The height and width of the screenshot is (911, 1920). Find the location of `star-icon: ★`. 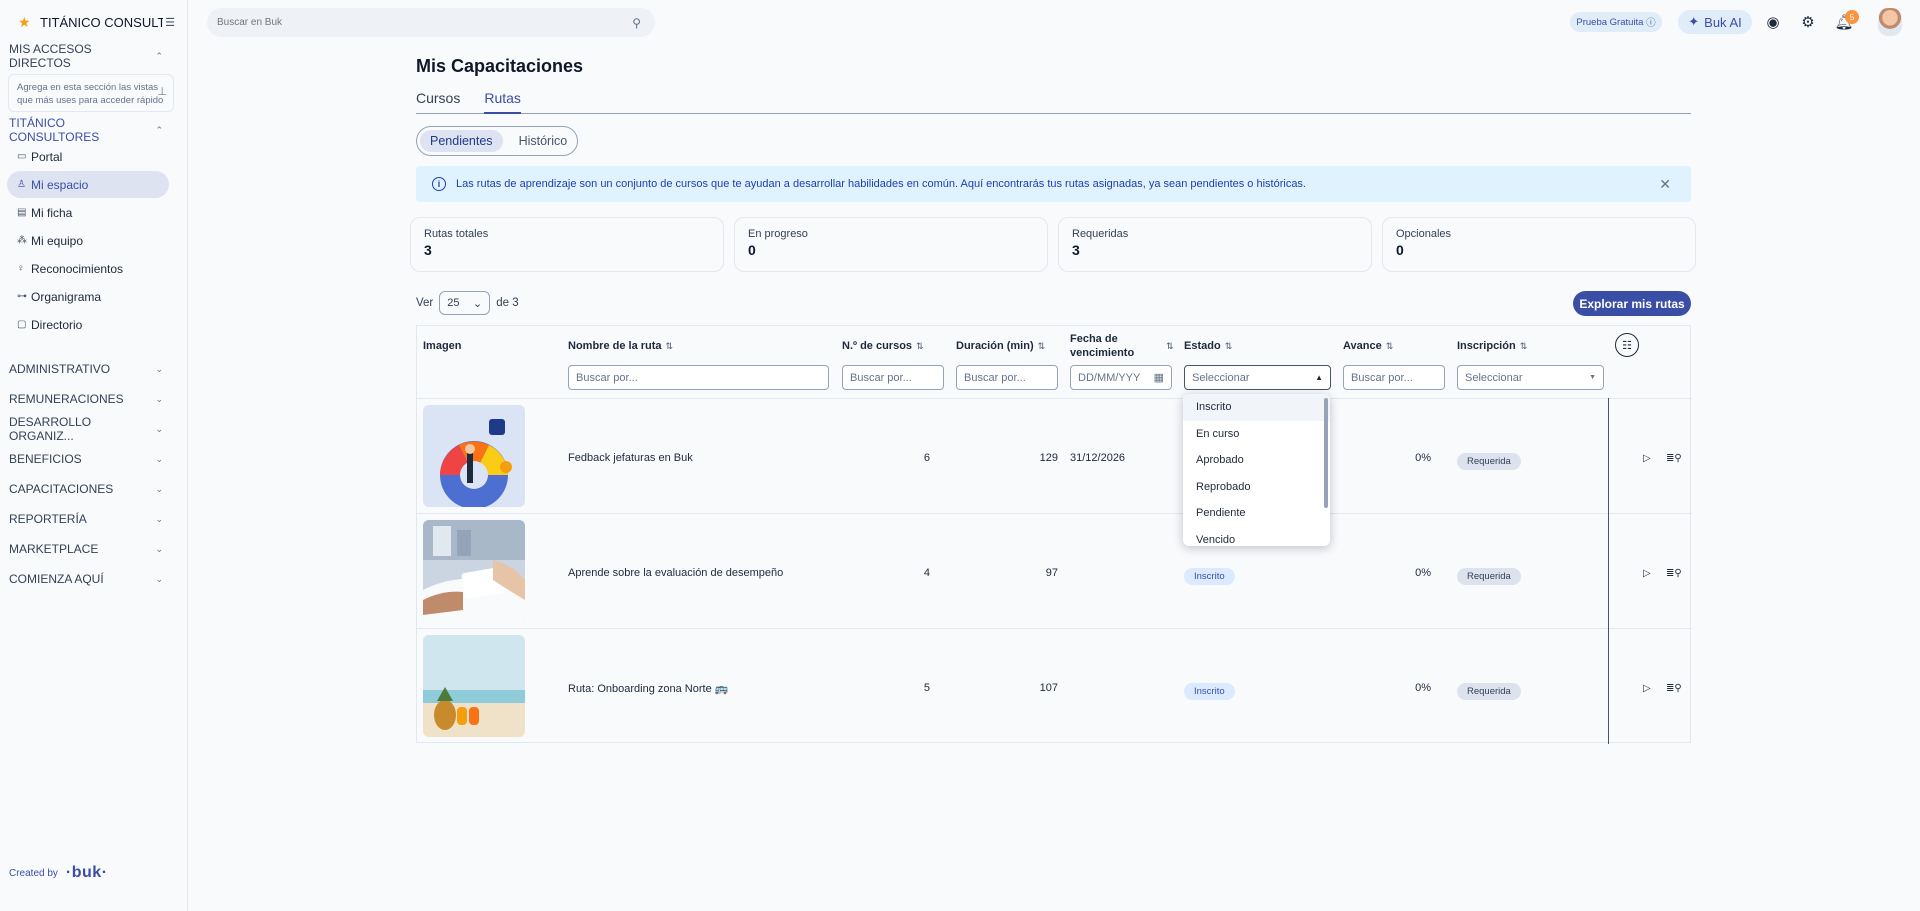

star-icon: ★ is located at coordinates (29, 22).